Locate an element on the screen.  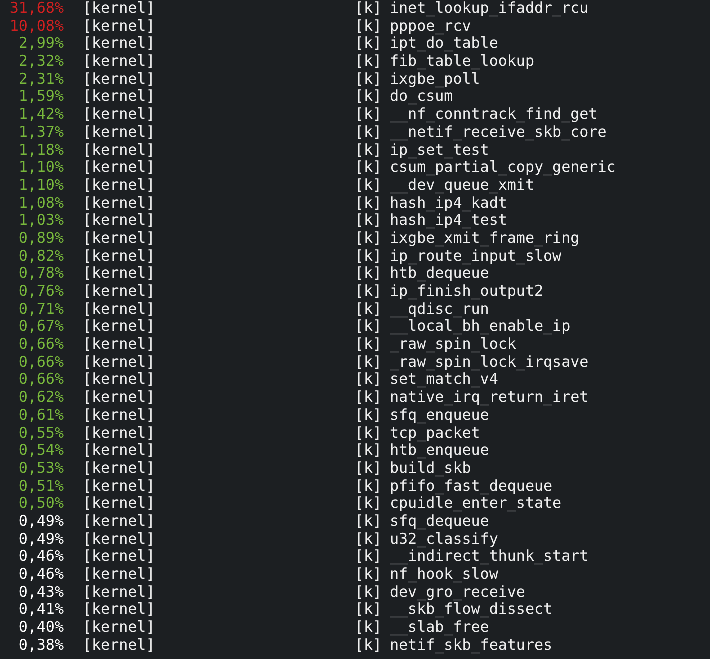
symbol-name: nf_hook_slow is located at coordinates (444, 575).